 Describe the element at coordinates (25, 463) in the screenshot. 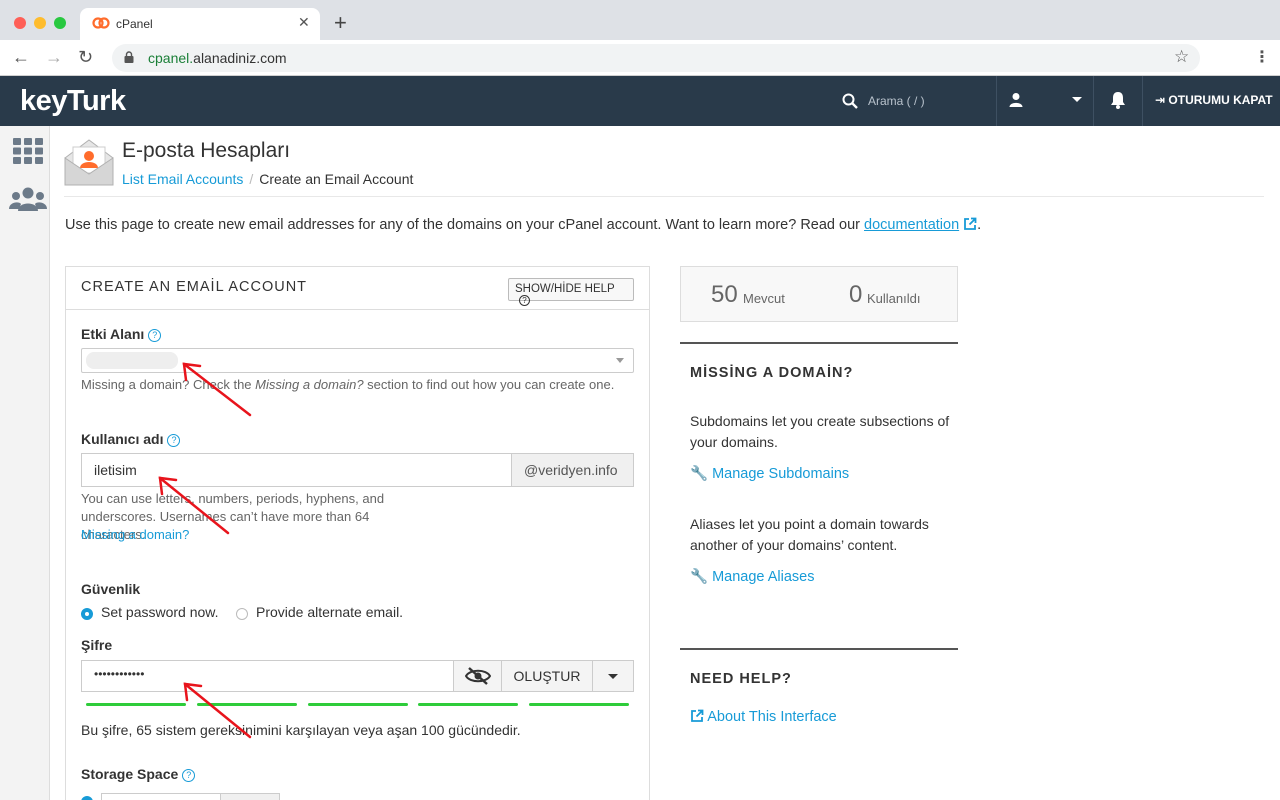

I see `left-sidebar` at that location.